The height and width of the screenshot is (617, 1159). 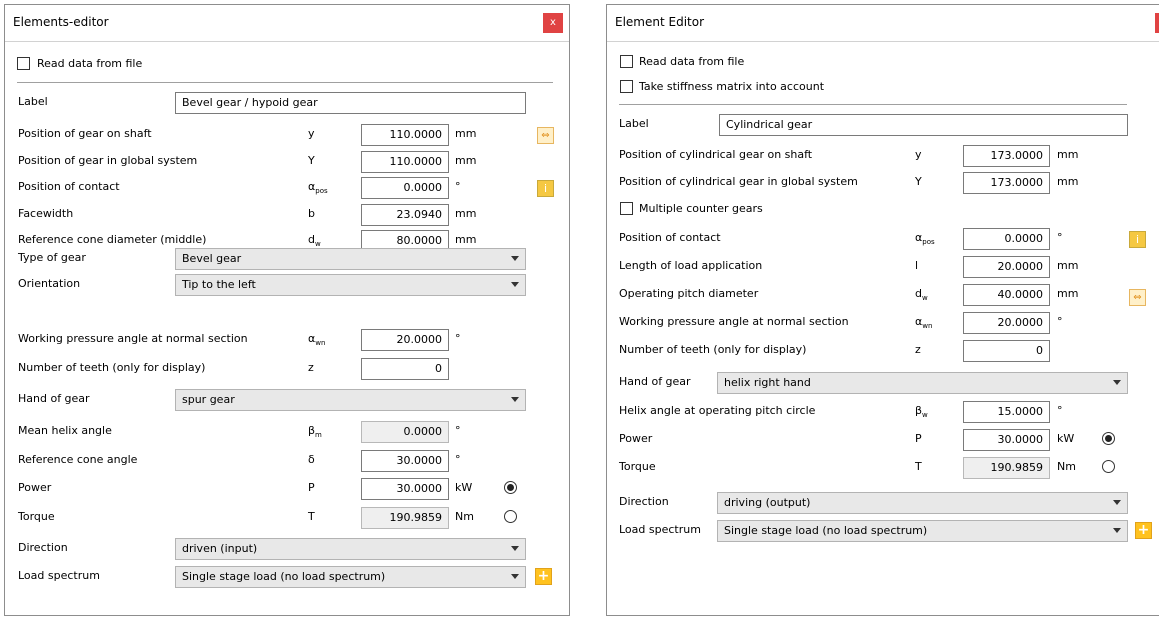 What do you see at coordinates (701, 208) in the screenshot?
I see `multiple-counter-label: Multiple counter gears` at bounding box center [701, 208].